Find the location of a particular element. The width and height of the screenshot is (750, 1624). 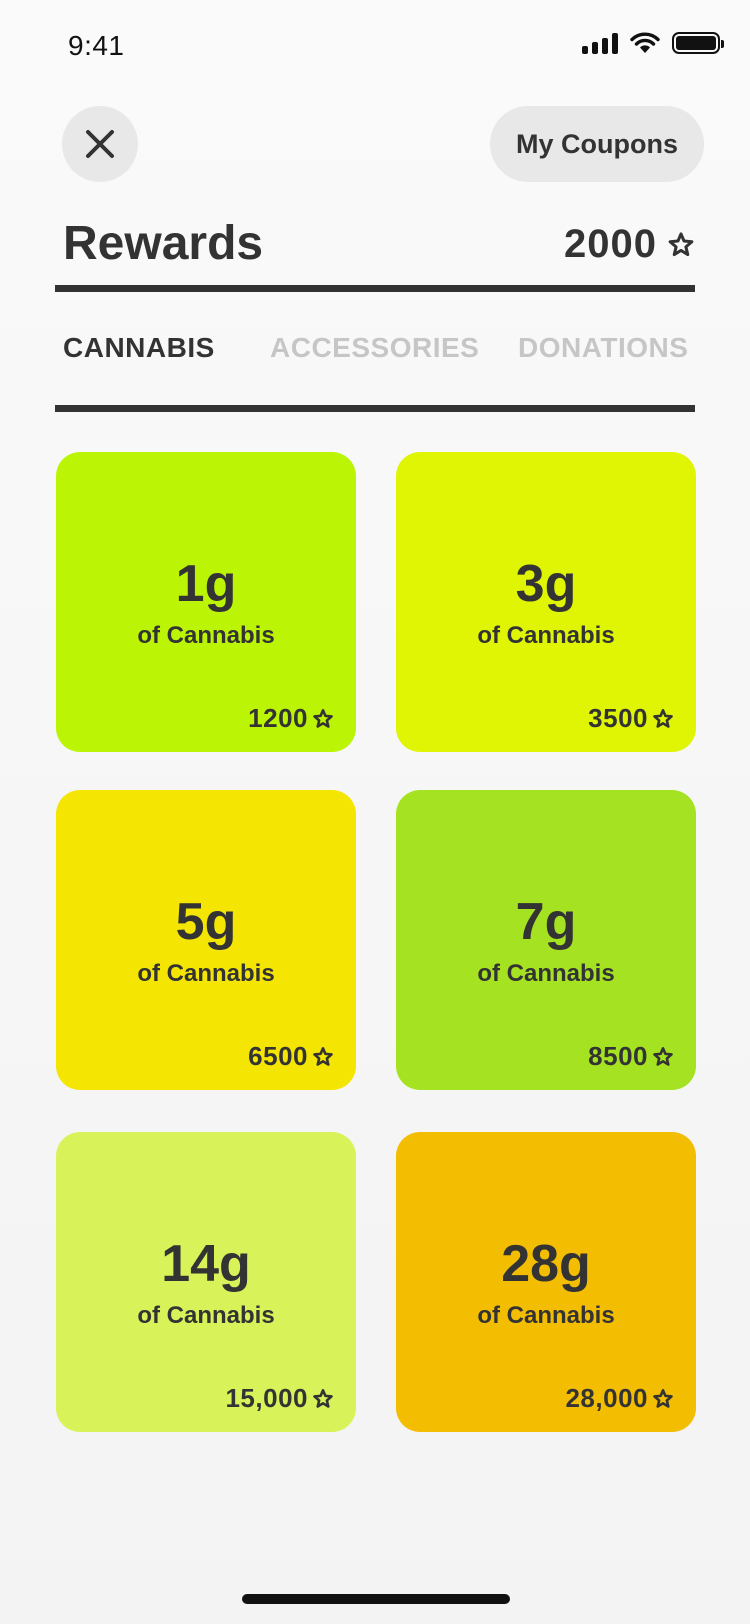

reward-card: 14g of Cannabis 15,000 is located at coordinates (206, 1282).